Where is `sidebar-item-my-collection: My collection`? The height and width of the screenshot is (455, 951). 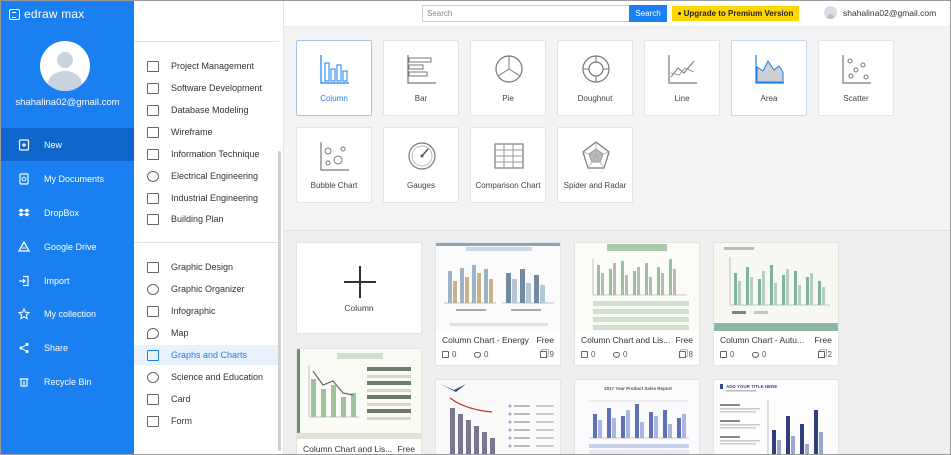
sidebar-item-my-collection: My collection is located at coordinates (67, 313).